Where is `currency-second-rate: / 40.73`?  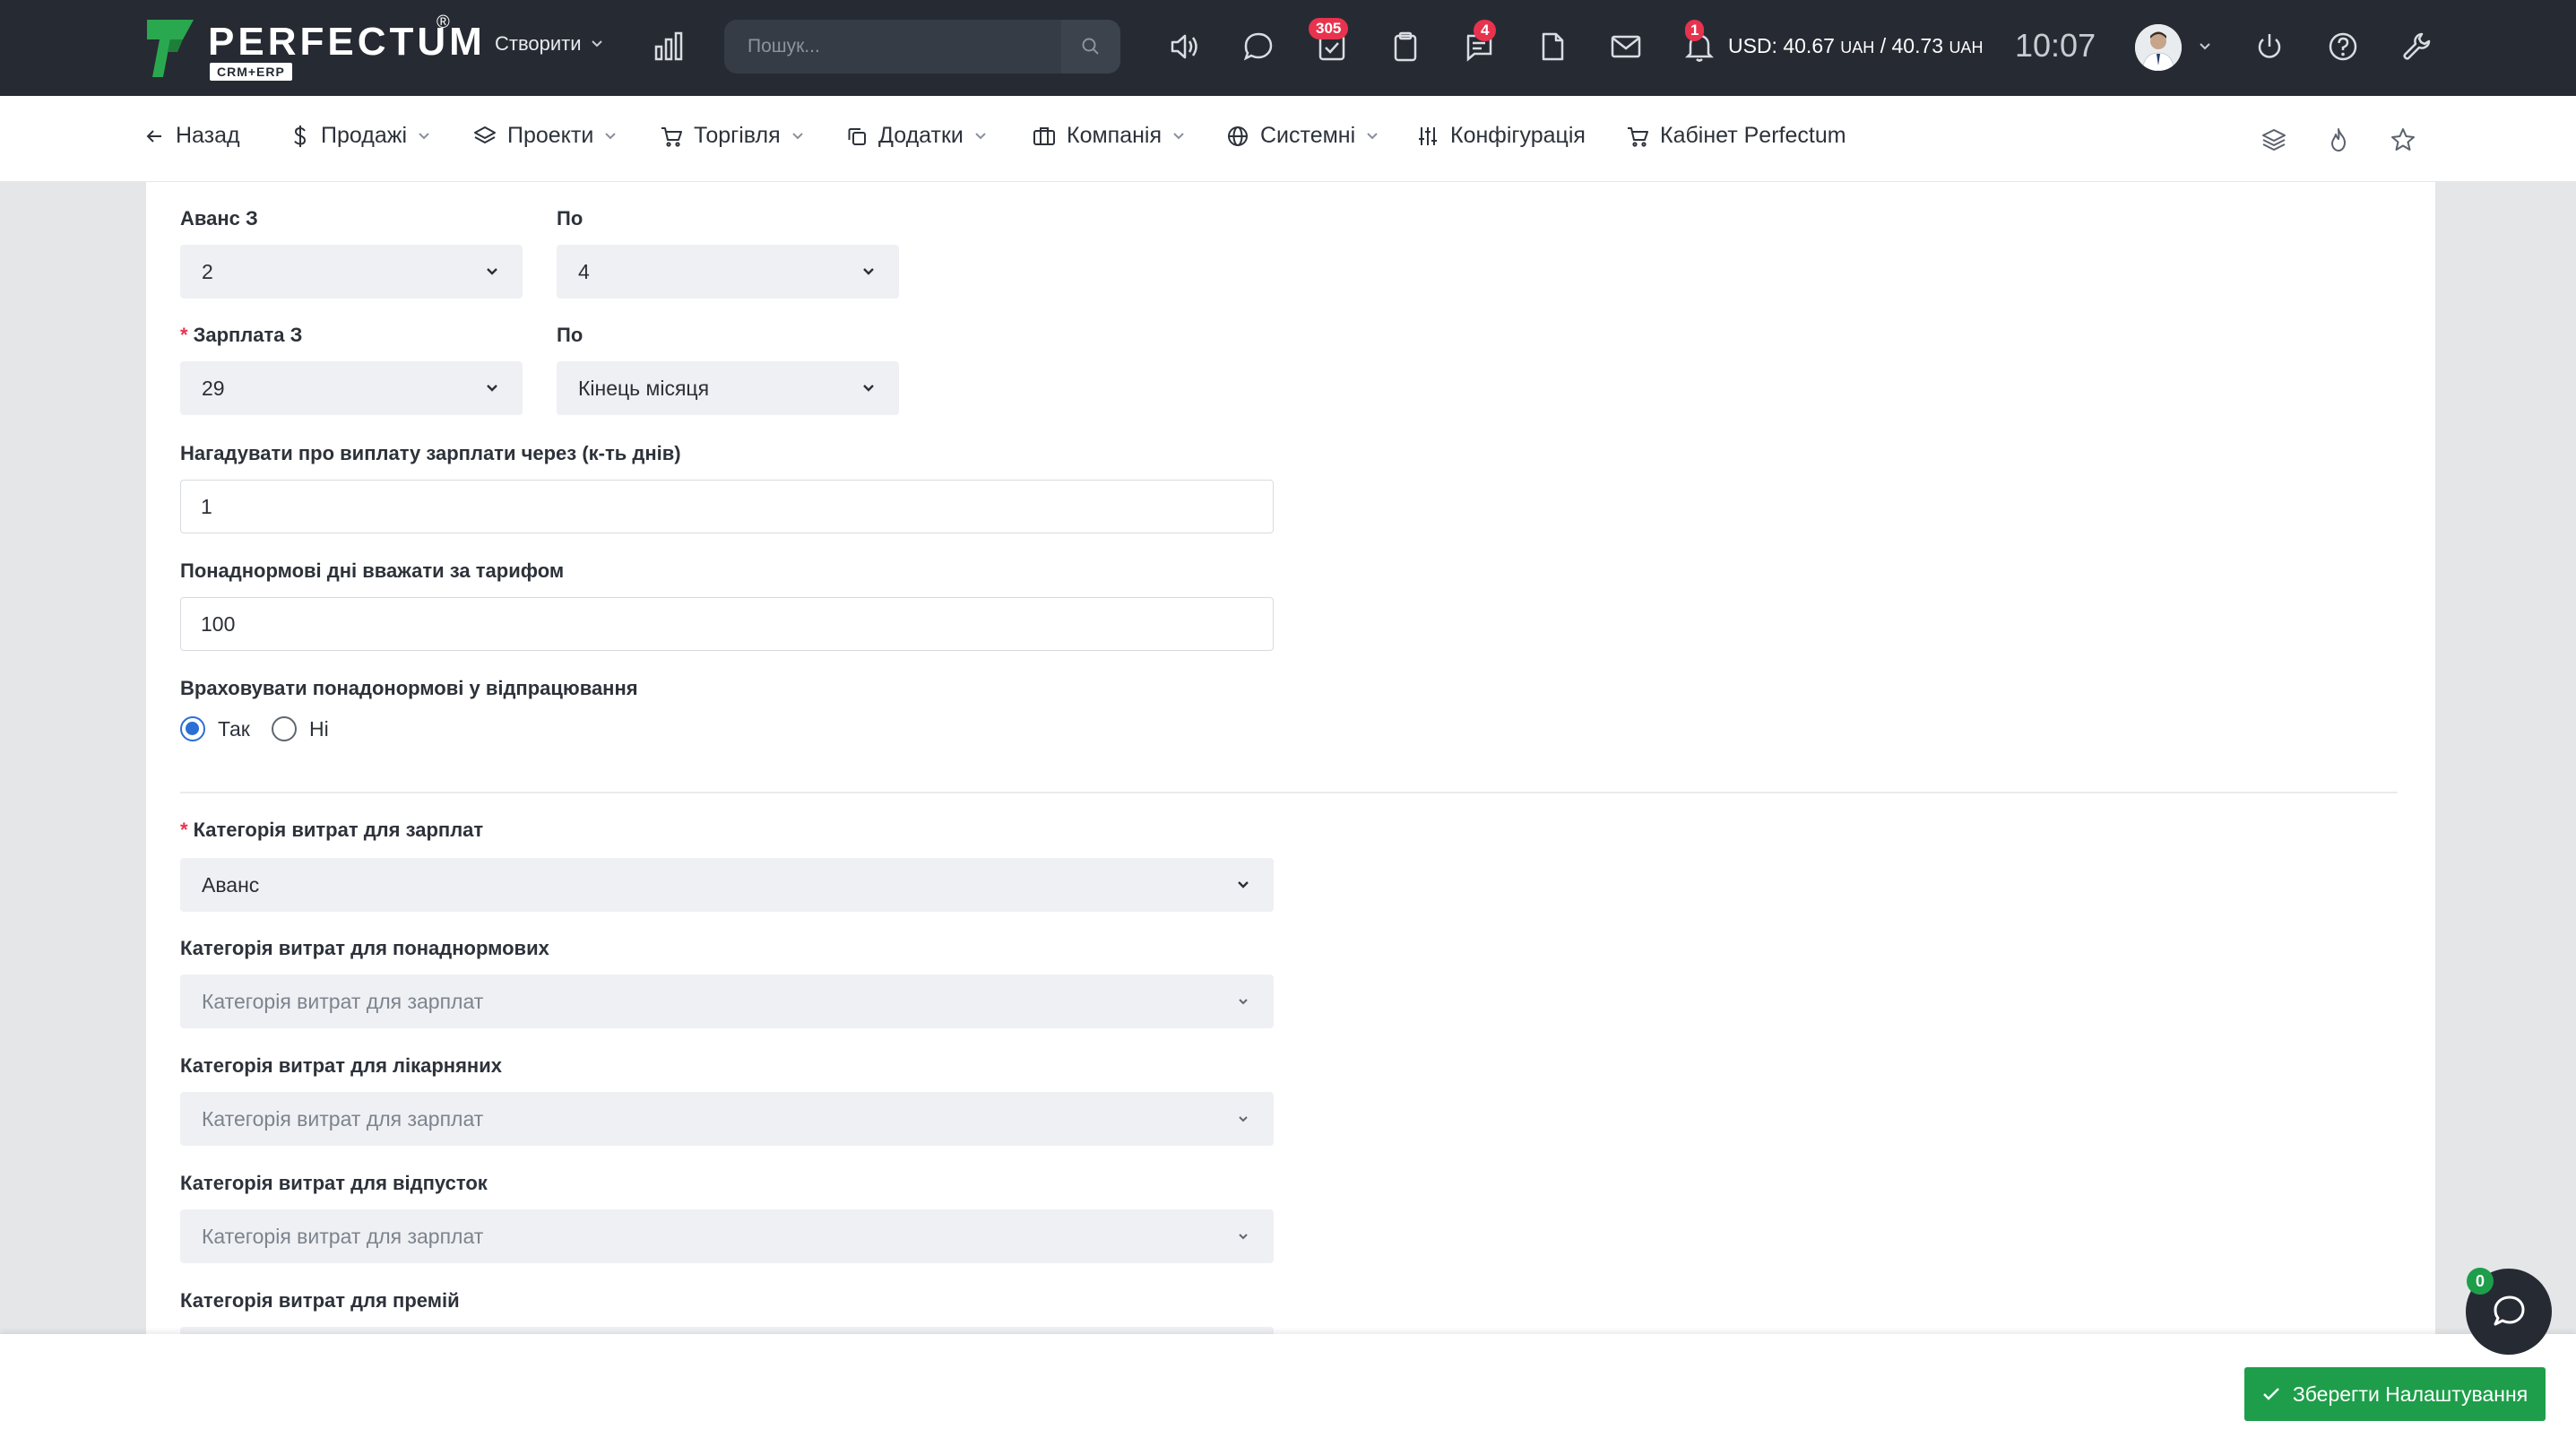 currency-second-rate: / 40.73 is located at coordinates (1909, 45).